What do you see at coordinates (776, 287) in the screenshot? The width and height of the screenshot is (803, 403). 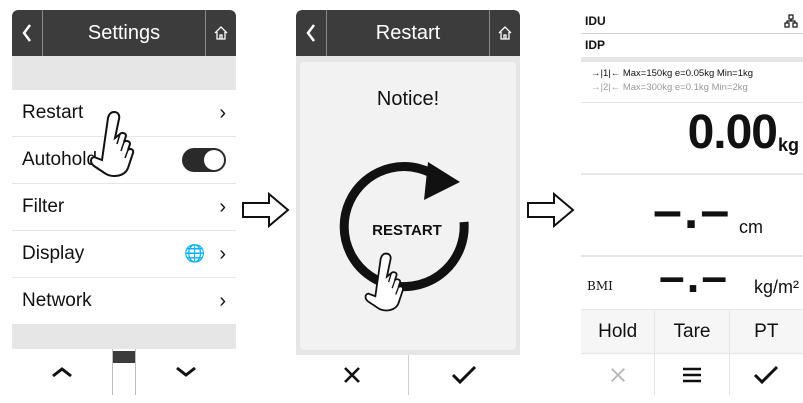 I see `bmi-unit: kg/m²` at bounding box center [776, 287].